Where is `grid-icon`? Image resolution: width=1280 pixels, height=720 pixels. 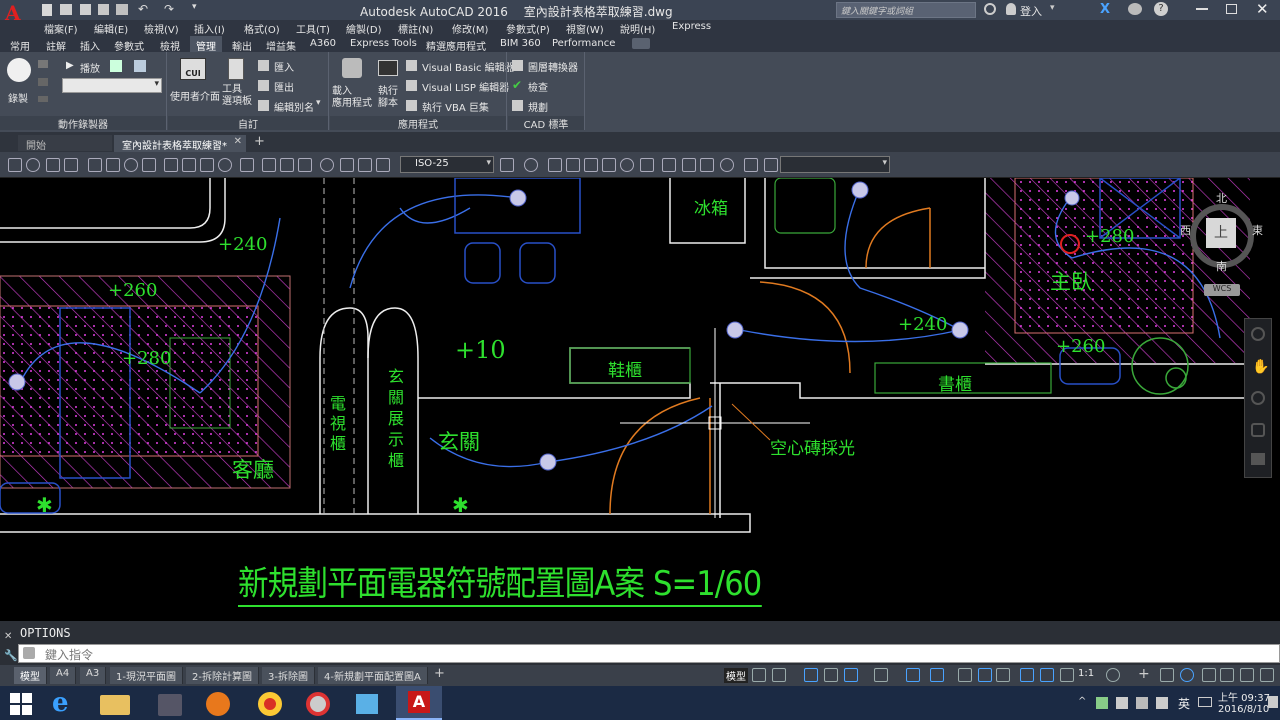 grid-icon is located at coordinates (759, 675).